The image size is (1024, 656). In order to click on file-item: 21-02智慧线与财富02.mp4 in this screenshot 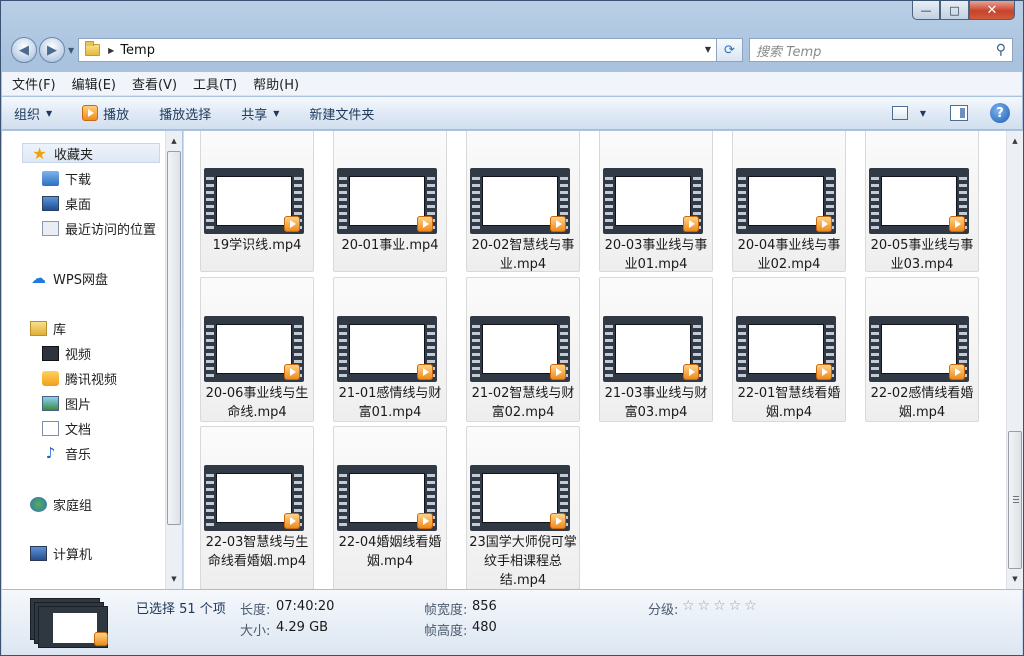, I will do `click(523, 349)`.